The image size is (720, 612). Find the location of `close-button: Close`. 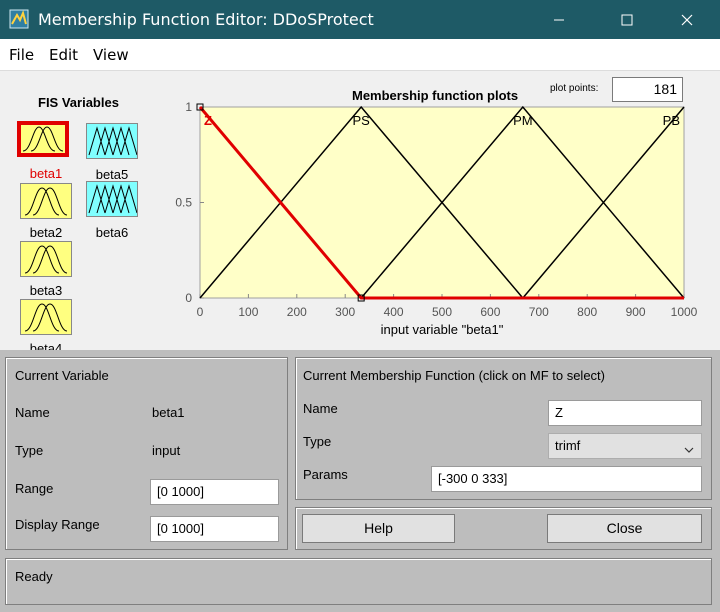

close-button: Close is located at coordinates (624, 528).